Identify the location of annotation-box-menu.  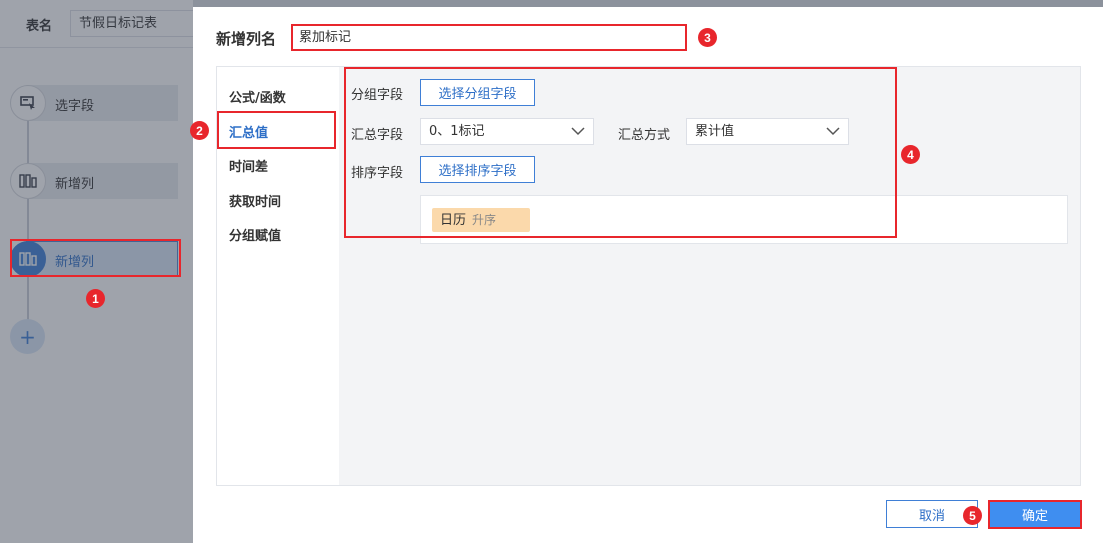
(276, 130).